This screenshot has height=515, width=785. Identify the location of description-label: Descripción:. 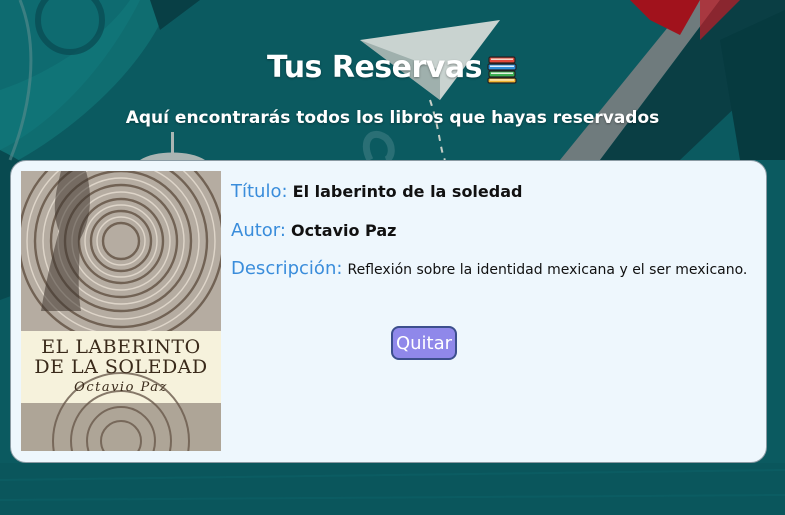
(287, 268).